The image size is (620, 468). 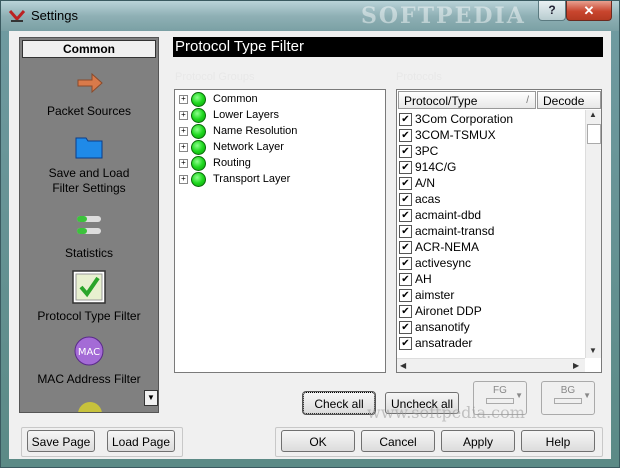 What do you see at coordinates (234, 179) in the screenshot?
I see `tree-item: + Transport Layer` at bounding box center [234, 179].